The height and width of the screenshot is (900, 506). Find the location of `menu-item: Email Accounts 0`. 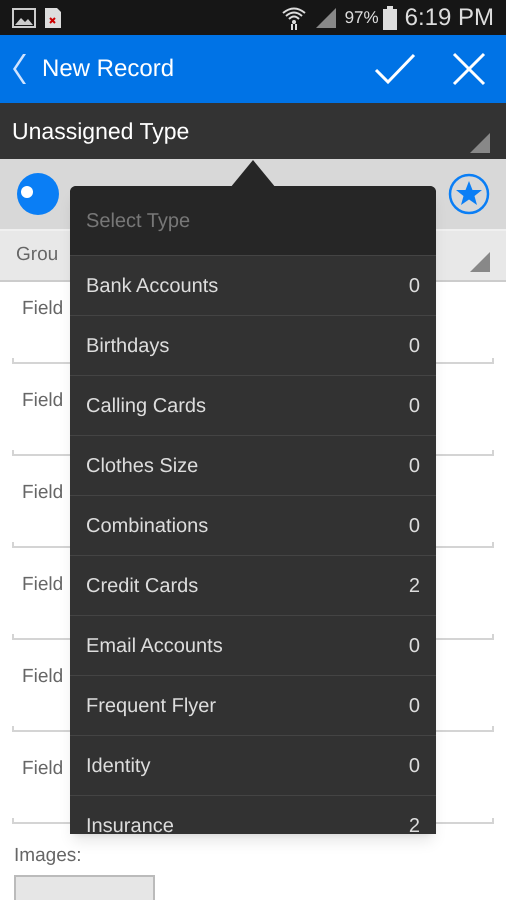

menu-item: Email Accounts 0 is located at coordinates (253, 645).